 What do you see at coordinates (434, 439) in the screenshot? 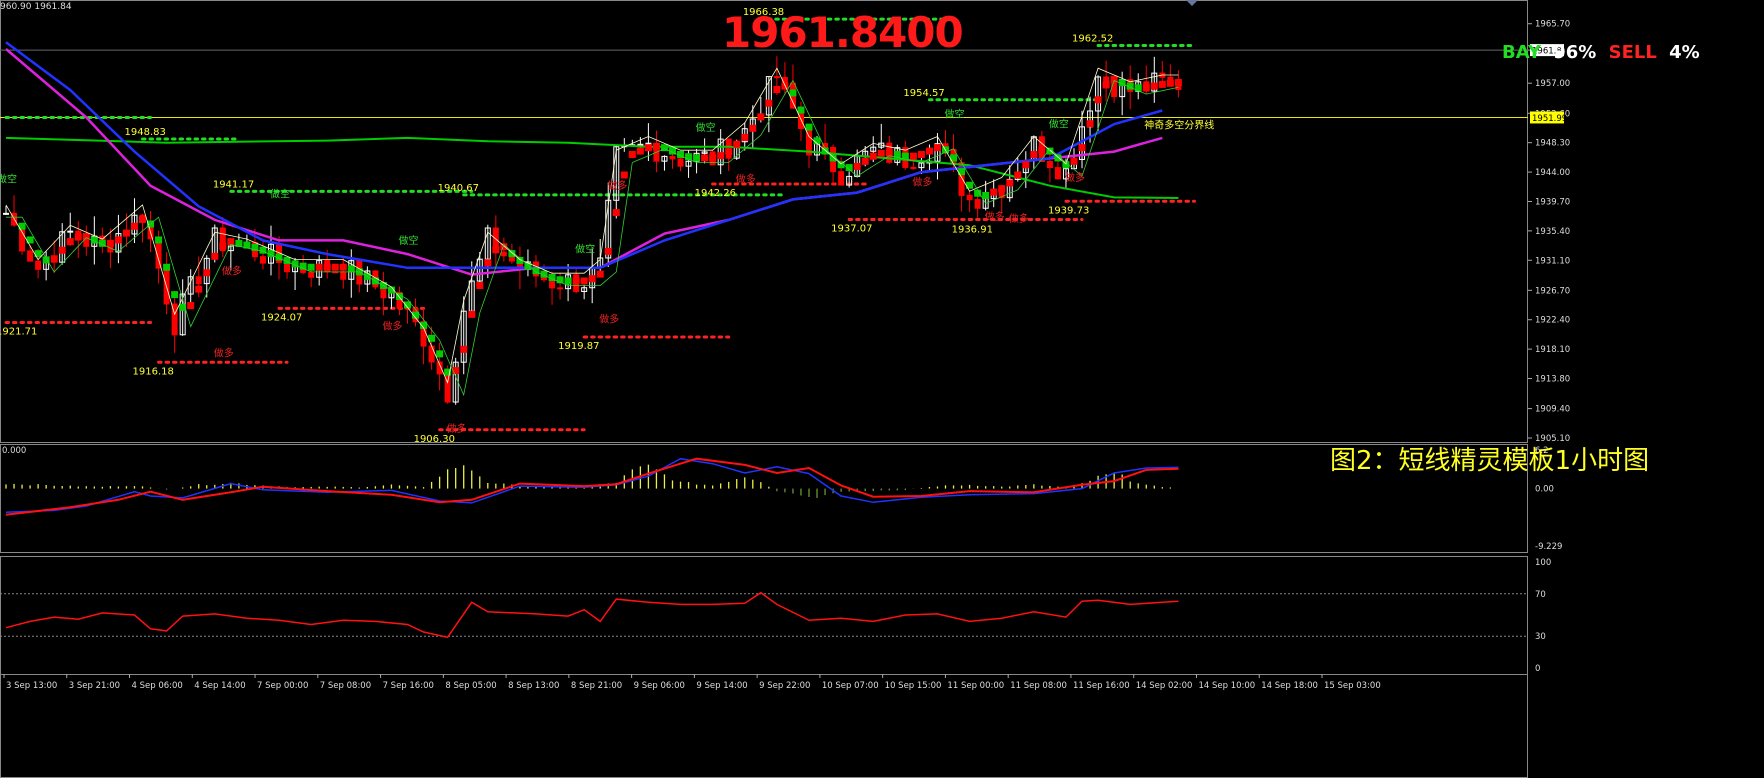
I see `swing-label: 1906.30` at bounding box center [434, 439].